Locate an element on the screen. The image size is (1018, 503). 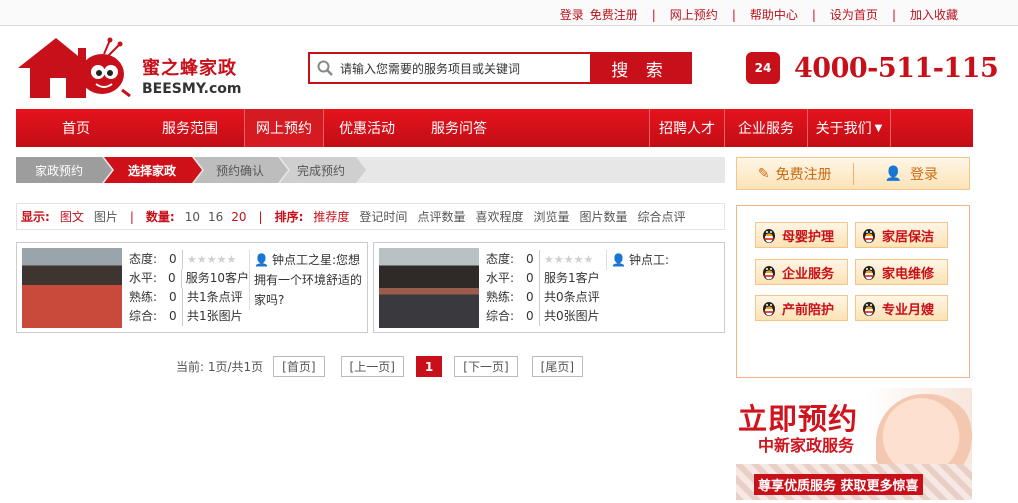
search-placeholder: 请输入您需要的服务项目或关键词 is located at coordinates (430, 68).